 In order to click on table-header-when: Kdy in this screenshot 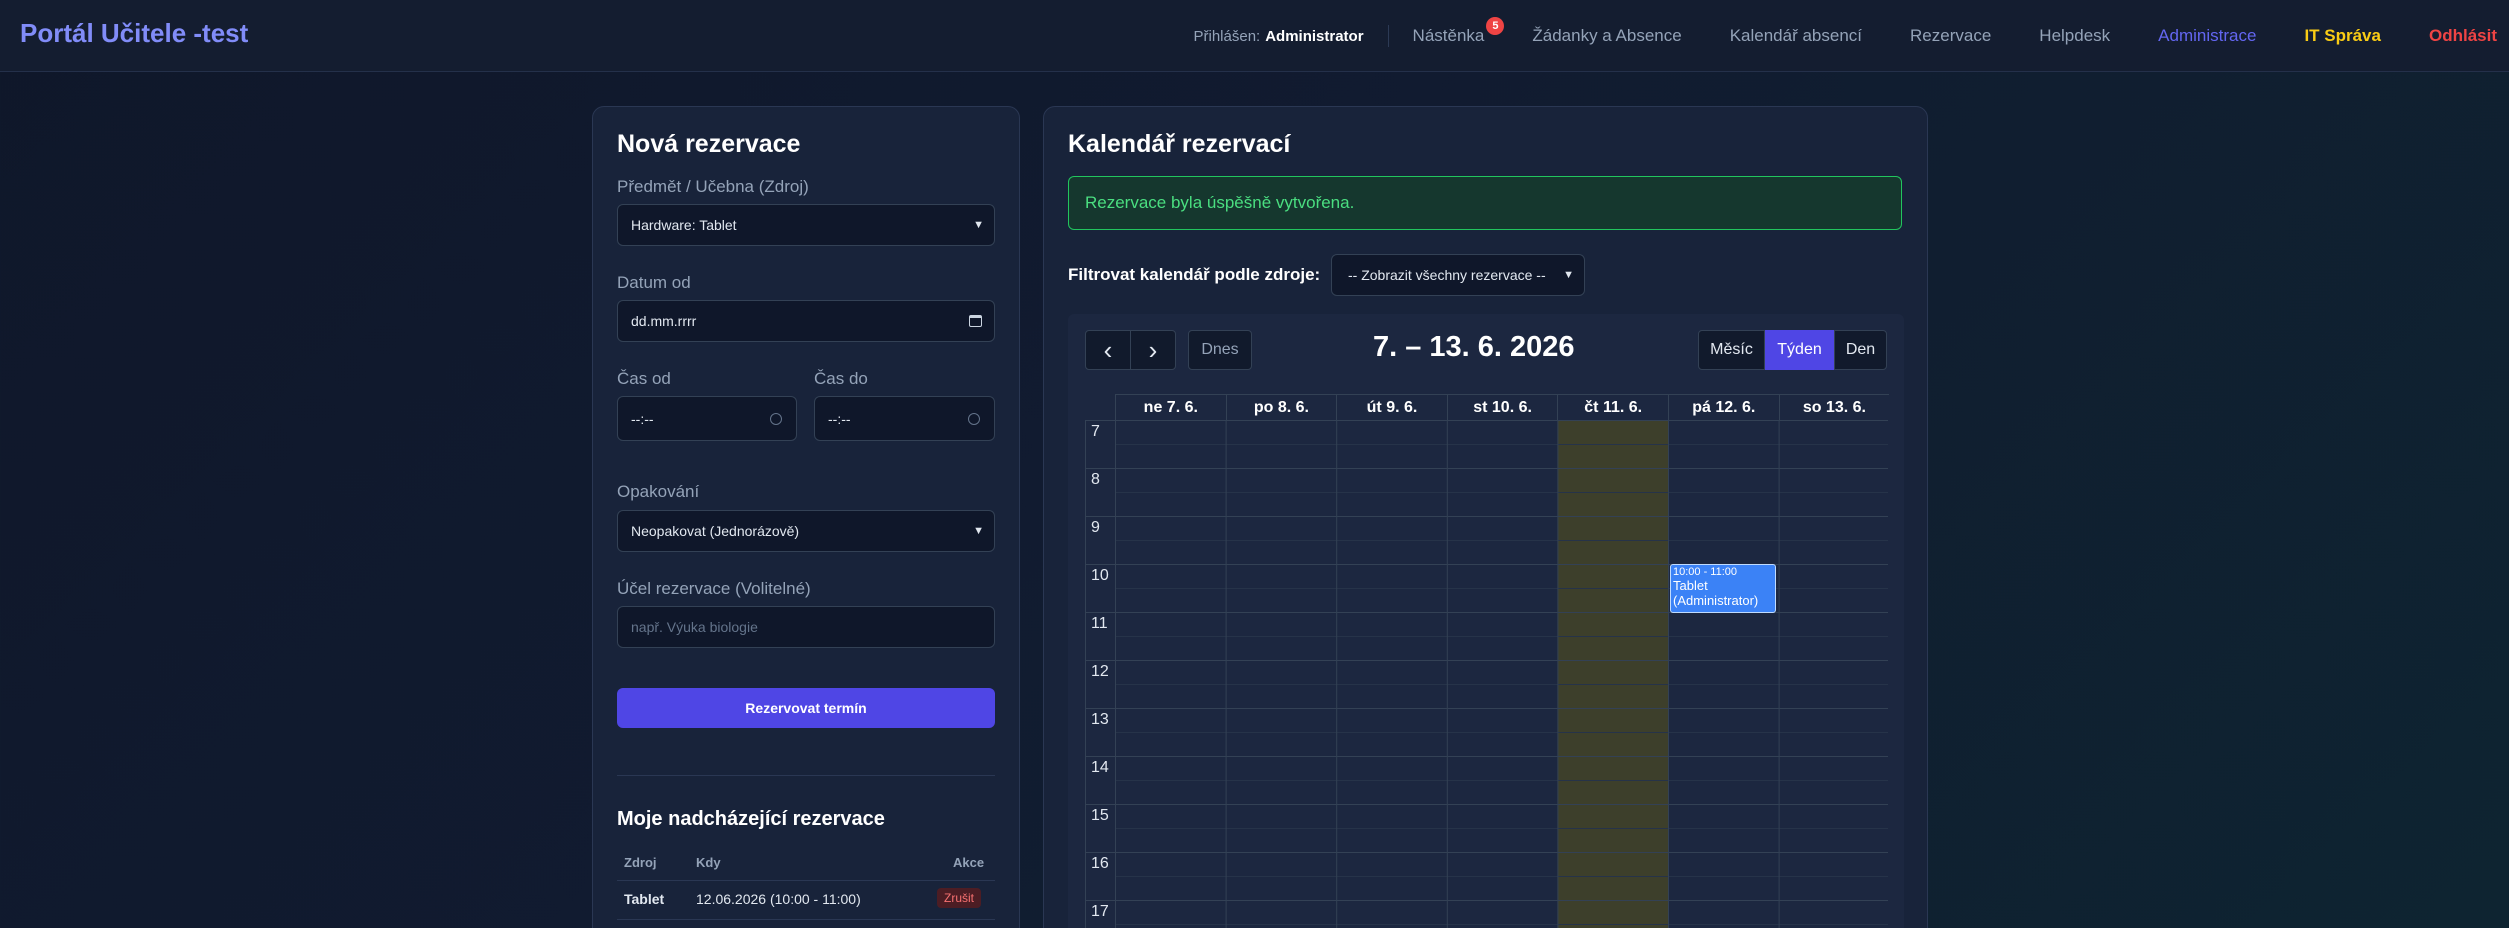, I will do `click(708, 862)`.